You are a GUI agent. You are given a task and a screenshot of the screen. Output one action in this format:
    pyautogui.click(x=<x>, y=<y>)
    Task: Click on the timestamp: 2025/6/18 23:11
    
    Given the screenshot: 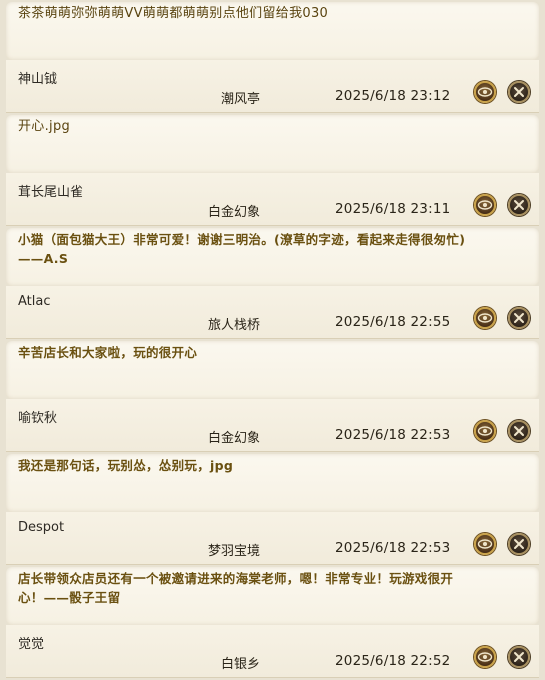 What is the action you would take?
    pyautogui.click(x=393, y=209)
    